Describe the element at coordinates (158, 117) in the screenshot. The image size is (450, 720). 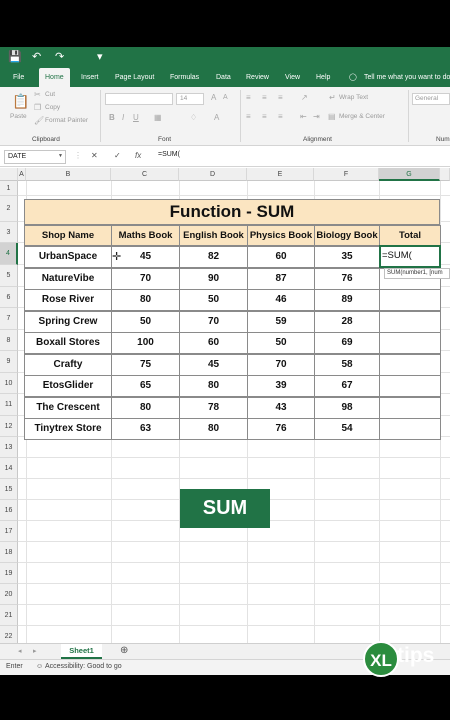
I see `borders-icon: ▦` at that location.